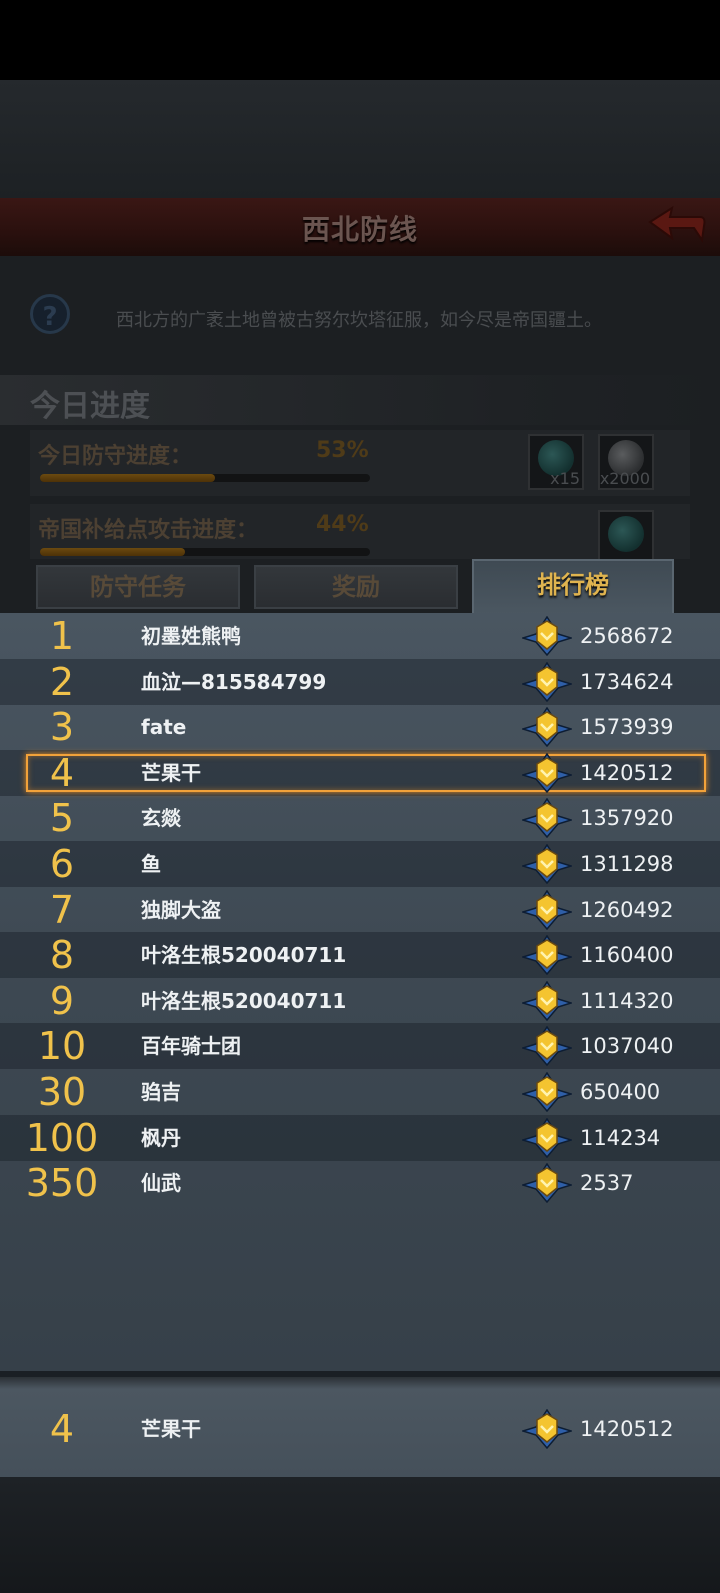 The height and width of the screenshot is (1593, 720). Describe the element at coordinates (50, 314) in the screenshot. I see `help-icon: ?` at that location.